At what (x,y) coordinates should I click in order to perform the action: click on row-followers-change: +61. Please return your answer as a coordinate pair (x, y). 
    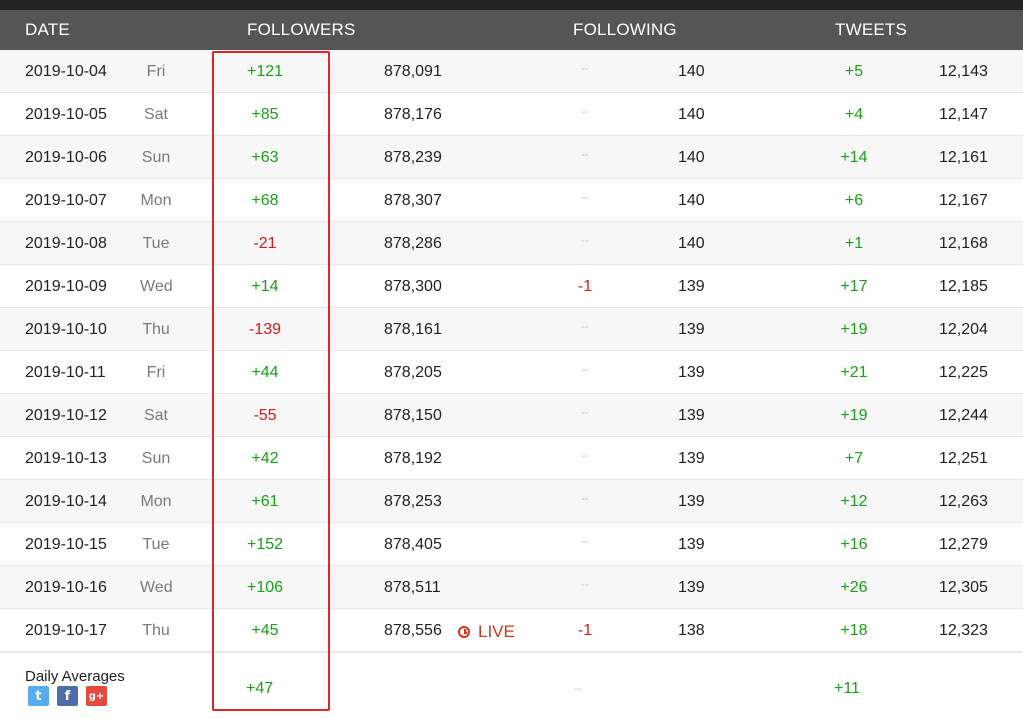
    Looking at the image, I should click on (265, 501).